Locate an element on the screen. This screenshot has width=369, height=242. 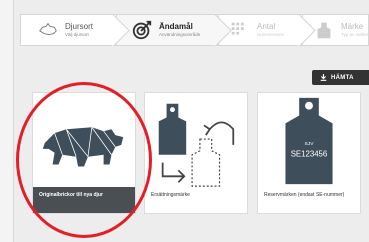
pig-icon is located at coordinates (83, 147).